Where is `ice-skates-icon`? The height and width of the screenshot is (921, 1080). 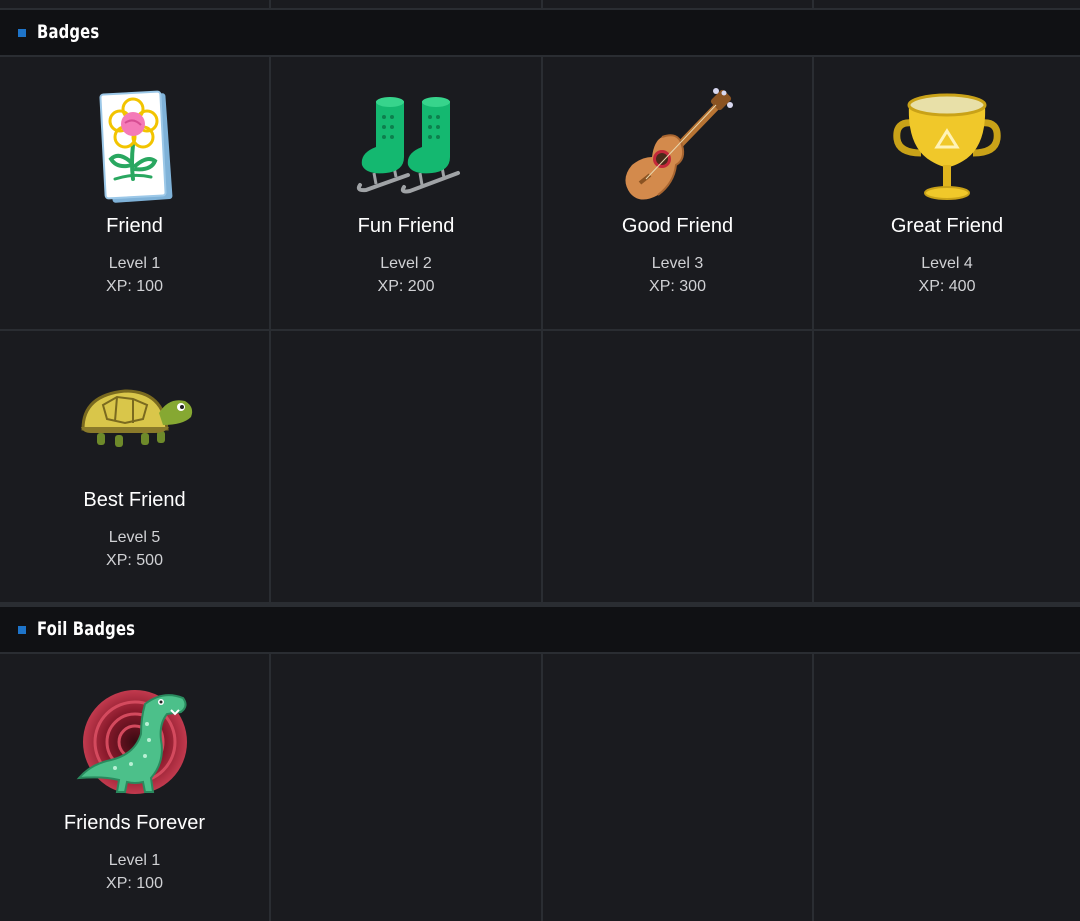
ice-skates-icon is located at coordinates (406, 147).